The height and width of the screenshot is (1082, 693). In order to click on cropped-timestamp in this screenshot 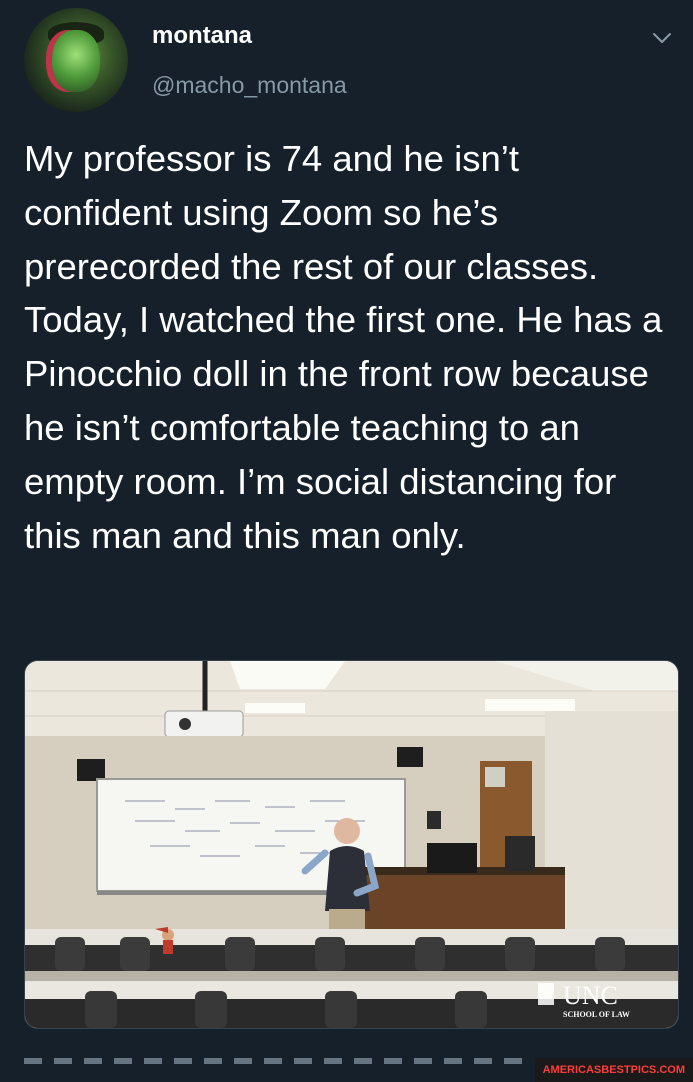, I will do `click(274, 1061)`.